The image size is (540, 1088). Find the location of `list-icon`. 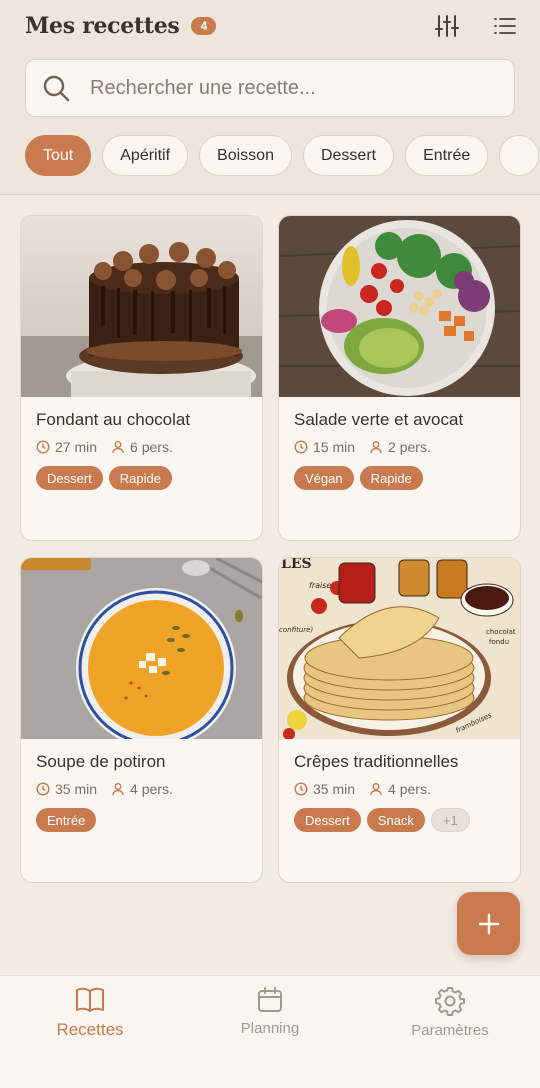

list-icon is located at coordinates (505, 26).